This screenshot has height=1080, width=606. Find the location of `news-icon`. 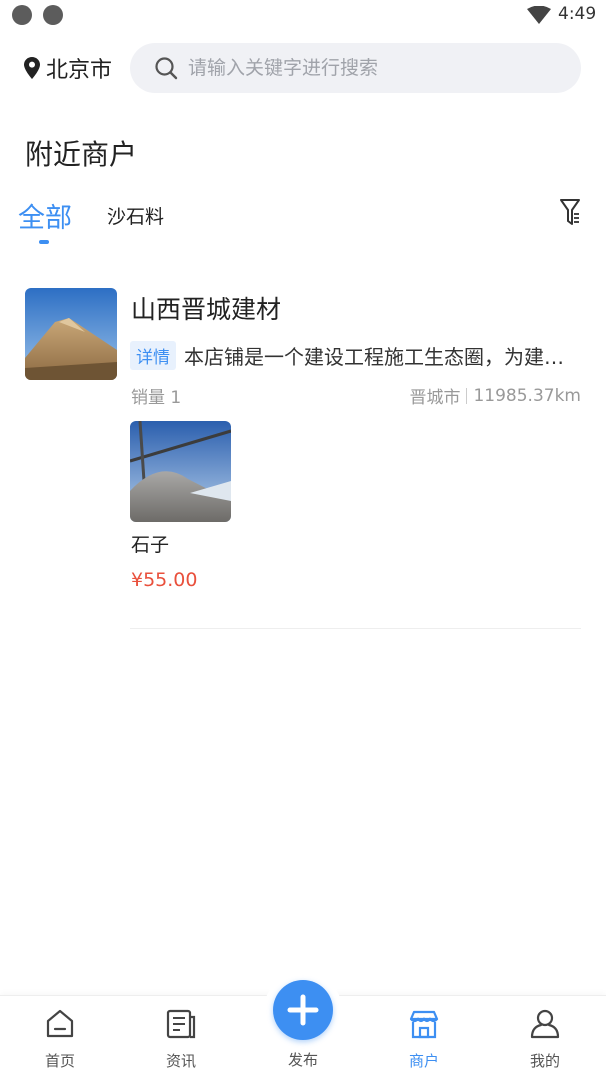

news-icon is located at coordinates (181, 1024).